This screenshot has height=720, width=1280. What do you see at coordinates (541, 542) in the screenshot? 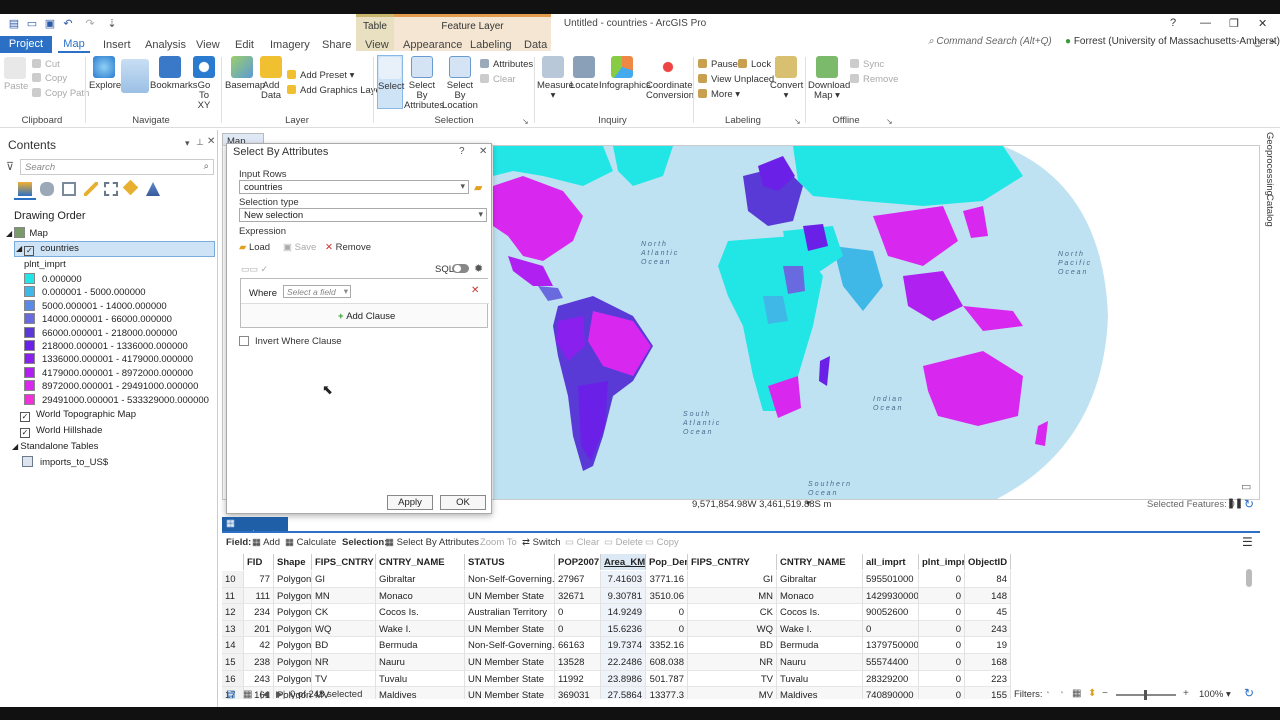
I see `switch-button: ⇄ Switch` at bounding box center [541, 542].